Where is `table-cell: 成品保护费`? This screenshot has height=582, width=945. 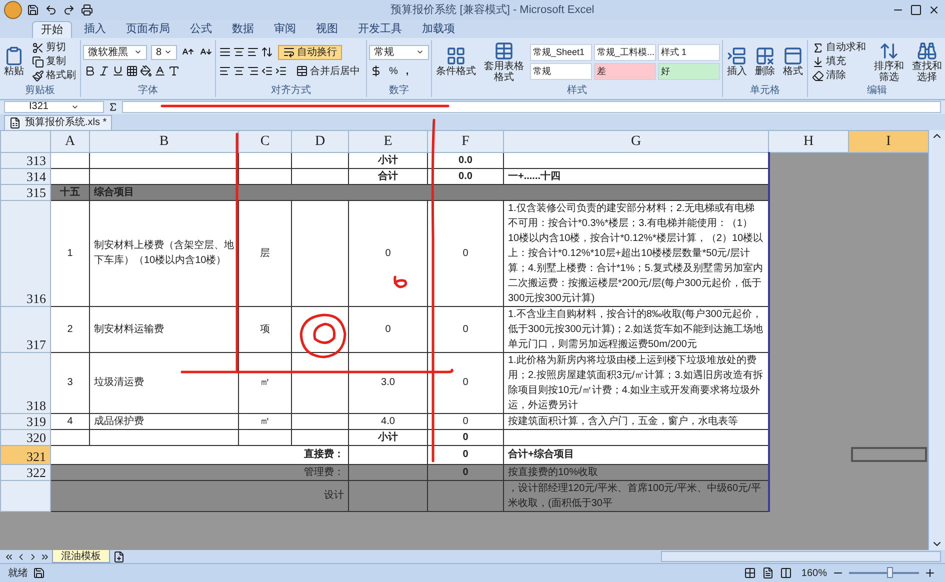 table-cell: 成品保护费 is located at coordinates (164, 421).